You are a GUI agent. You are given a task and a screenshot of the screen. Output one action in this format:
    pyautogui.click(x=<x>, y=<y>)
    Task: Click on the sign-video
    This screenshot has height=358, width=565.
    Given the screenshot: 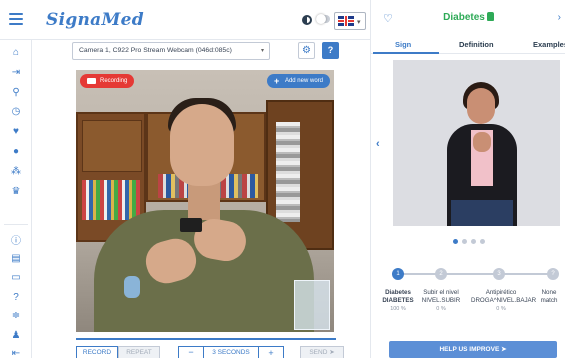 What is the action you would take?
    pyautogui.click(x=476, y=143)
    